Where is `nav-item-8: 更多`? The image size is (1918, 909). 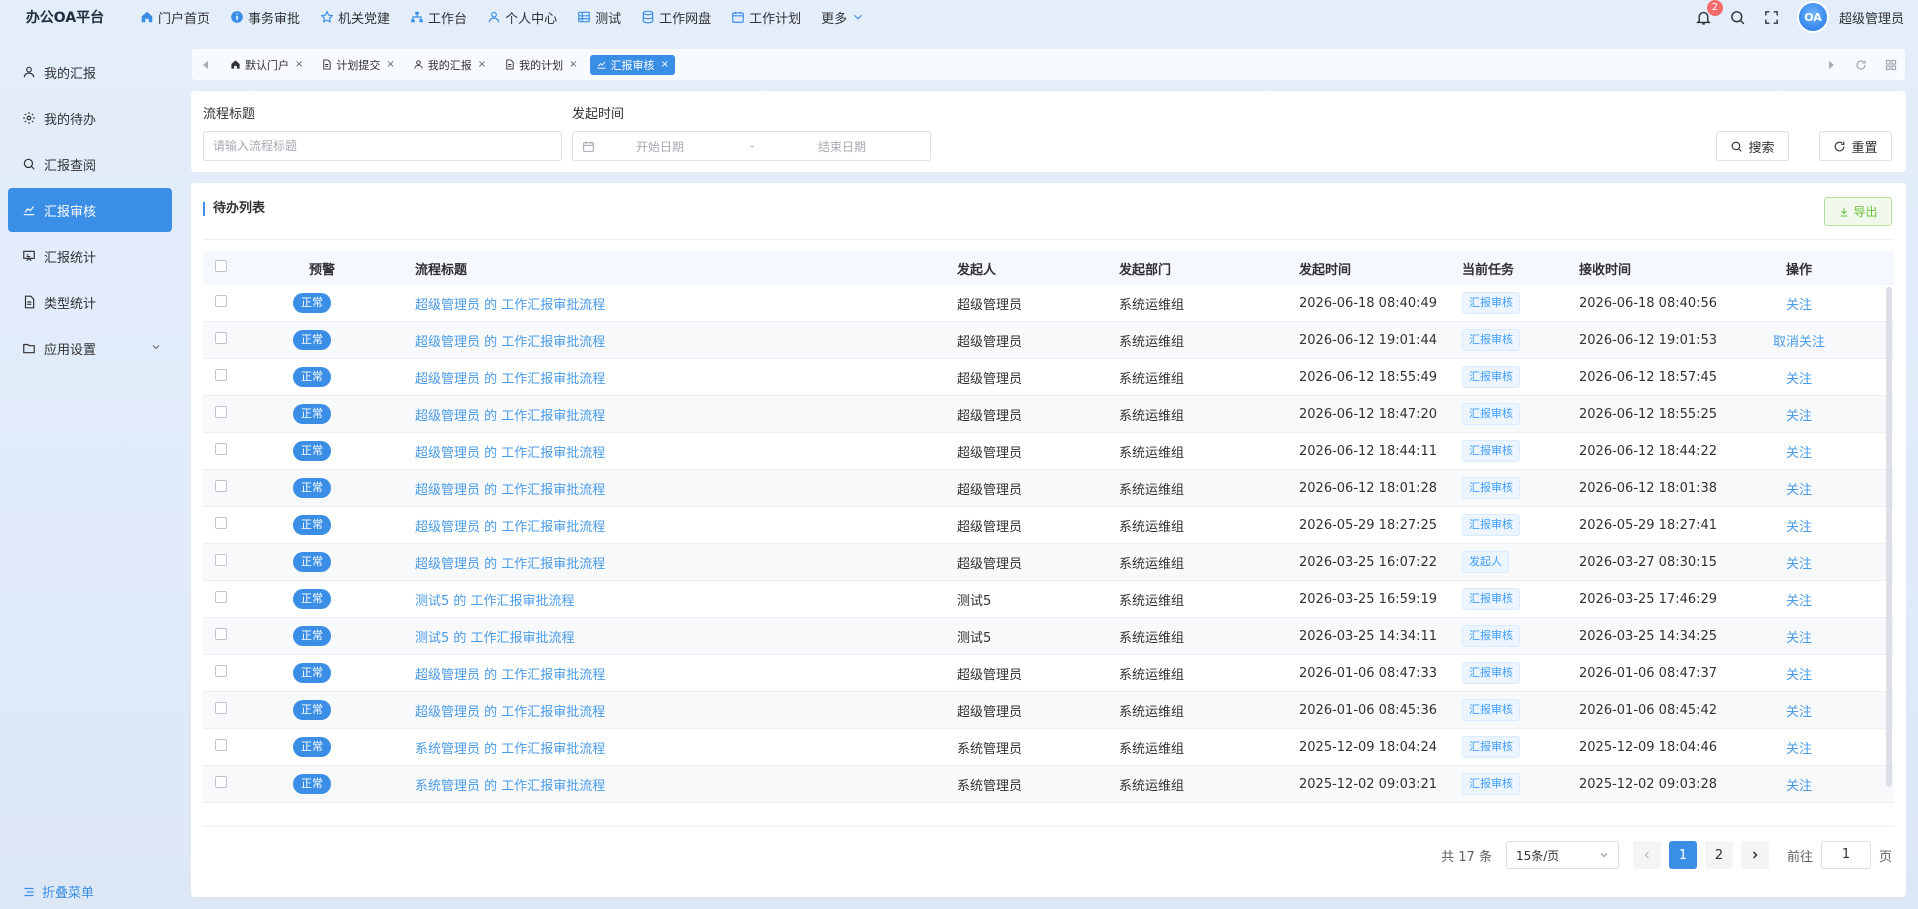 nav-item-8: 更多 is located at coordinates (843, 17).